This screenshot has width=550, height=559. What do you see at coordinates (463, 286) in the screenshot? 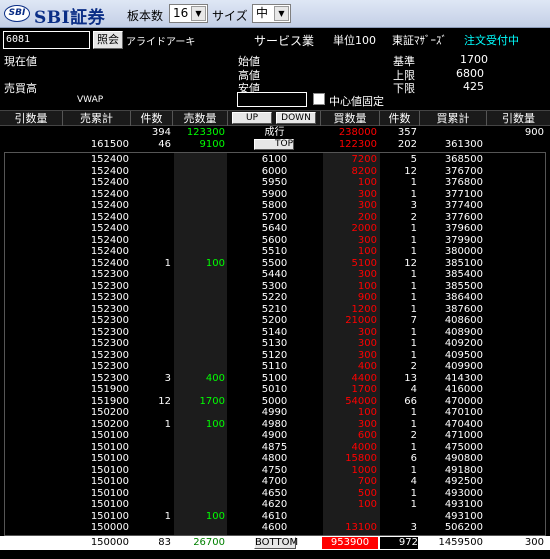
I see `buy-cum: 385500` at bounding box center [463, 286].